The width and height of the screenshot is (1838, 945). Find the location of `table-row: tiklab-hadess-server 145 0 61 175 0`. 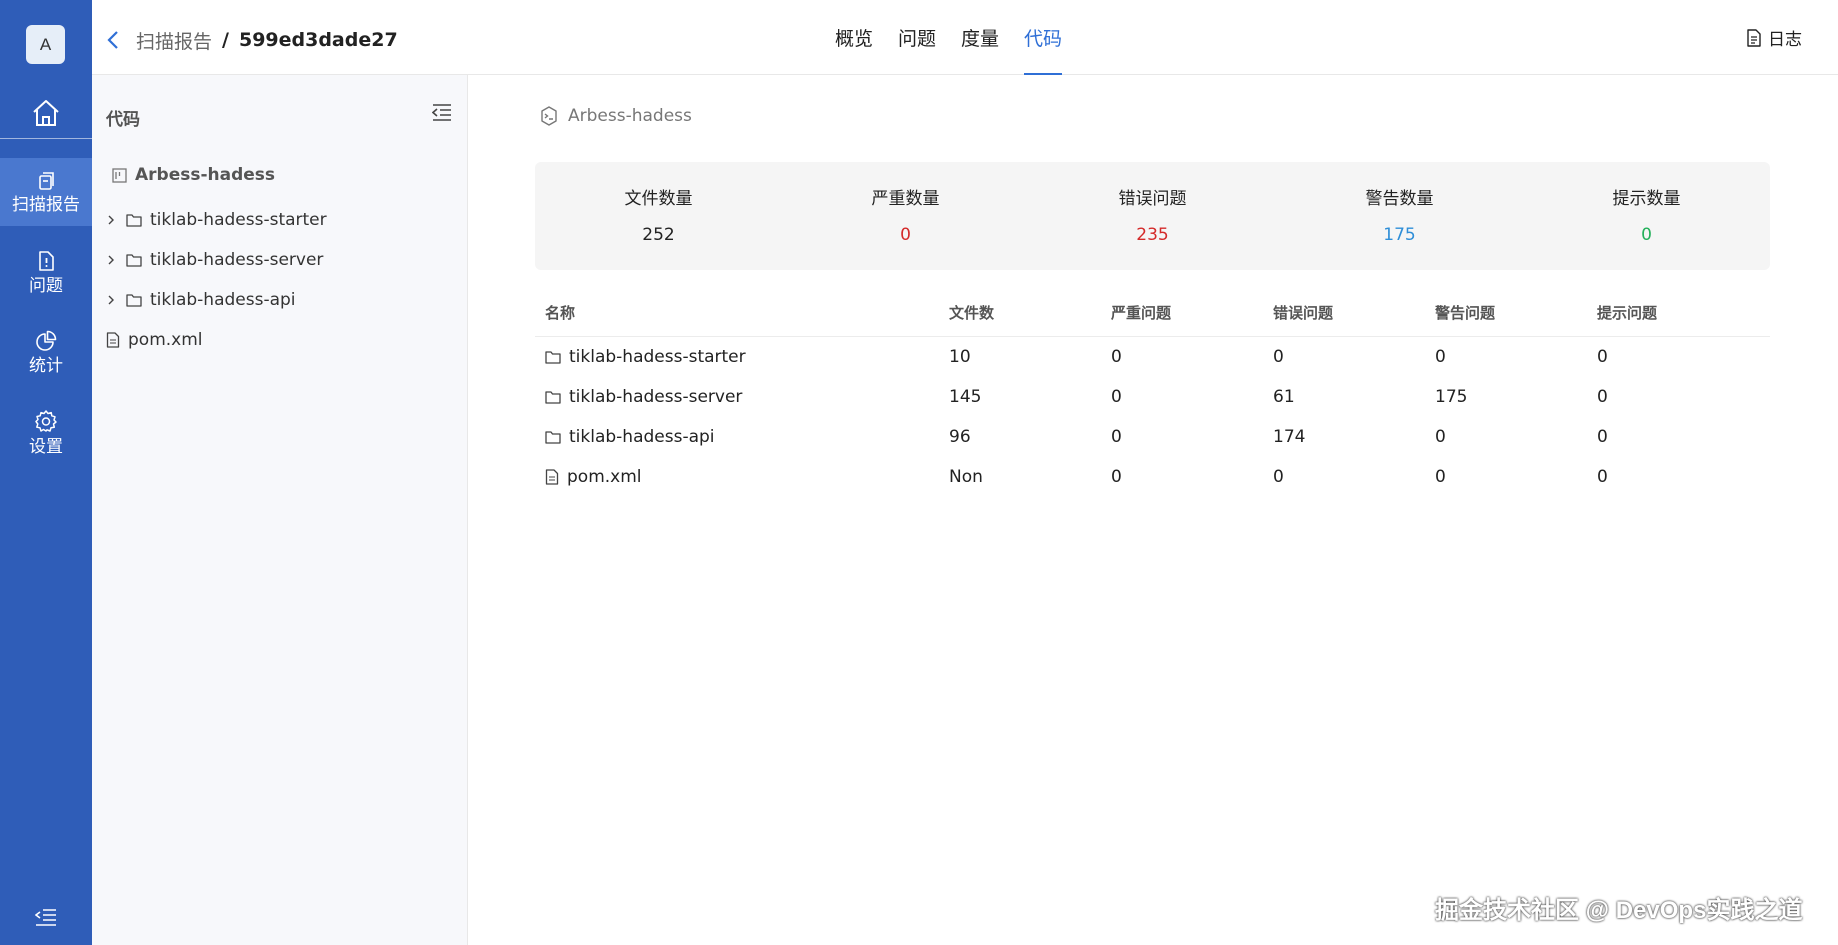

table-row: tiklab-hadess-server 145 0 61 175 0 is located at coordinates (1152, 397).